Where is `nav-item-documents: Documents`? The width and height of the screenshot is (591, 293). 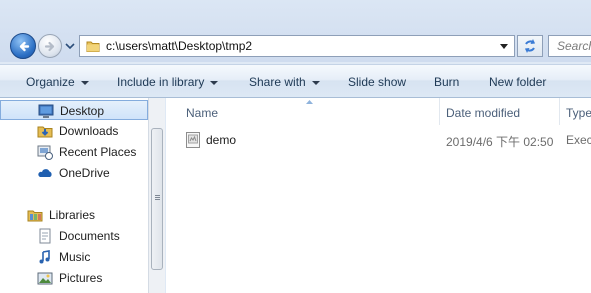 nav-item-documents: Documents is located at coordinates (74, 236).